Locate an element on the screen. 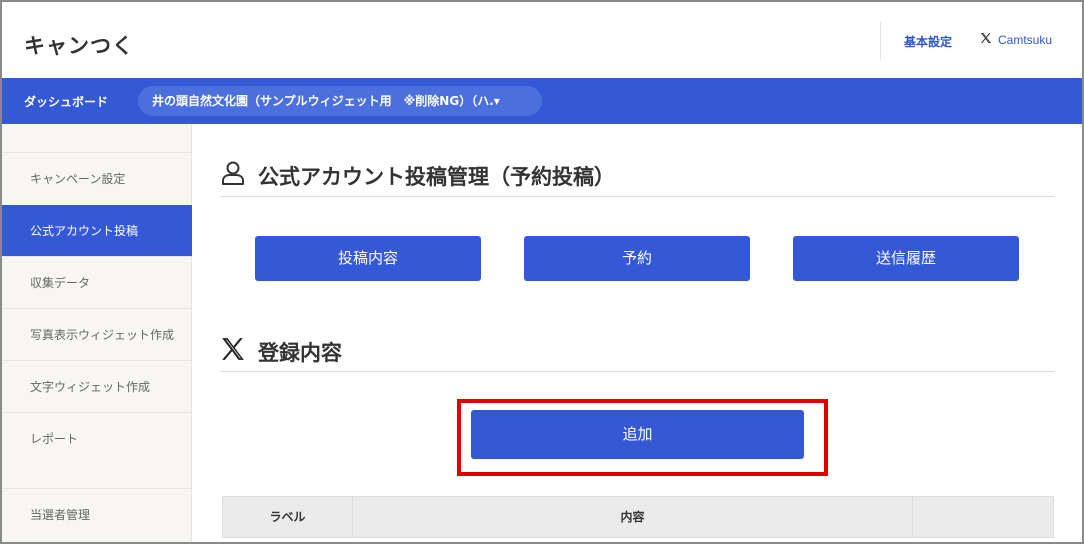  tab-send-history: 送信履歴 is located at coordinates (906, 258).